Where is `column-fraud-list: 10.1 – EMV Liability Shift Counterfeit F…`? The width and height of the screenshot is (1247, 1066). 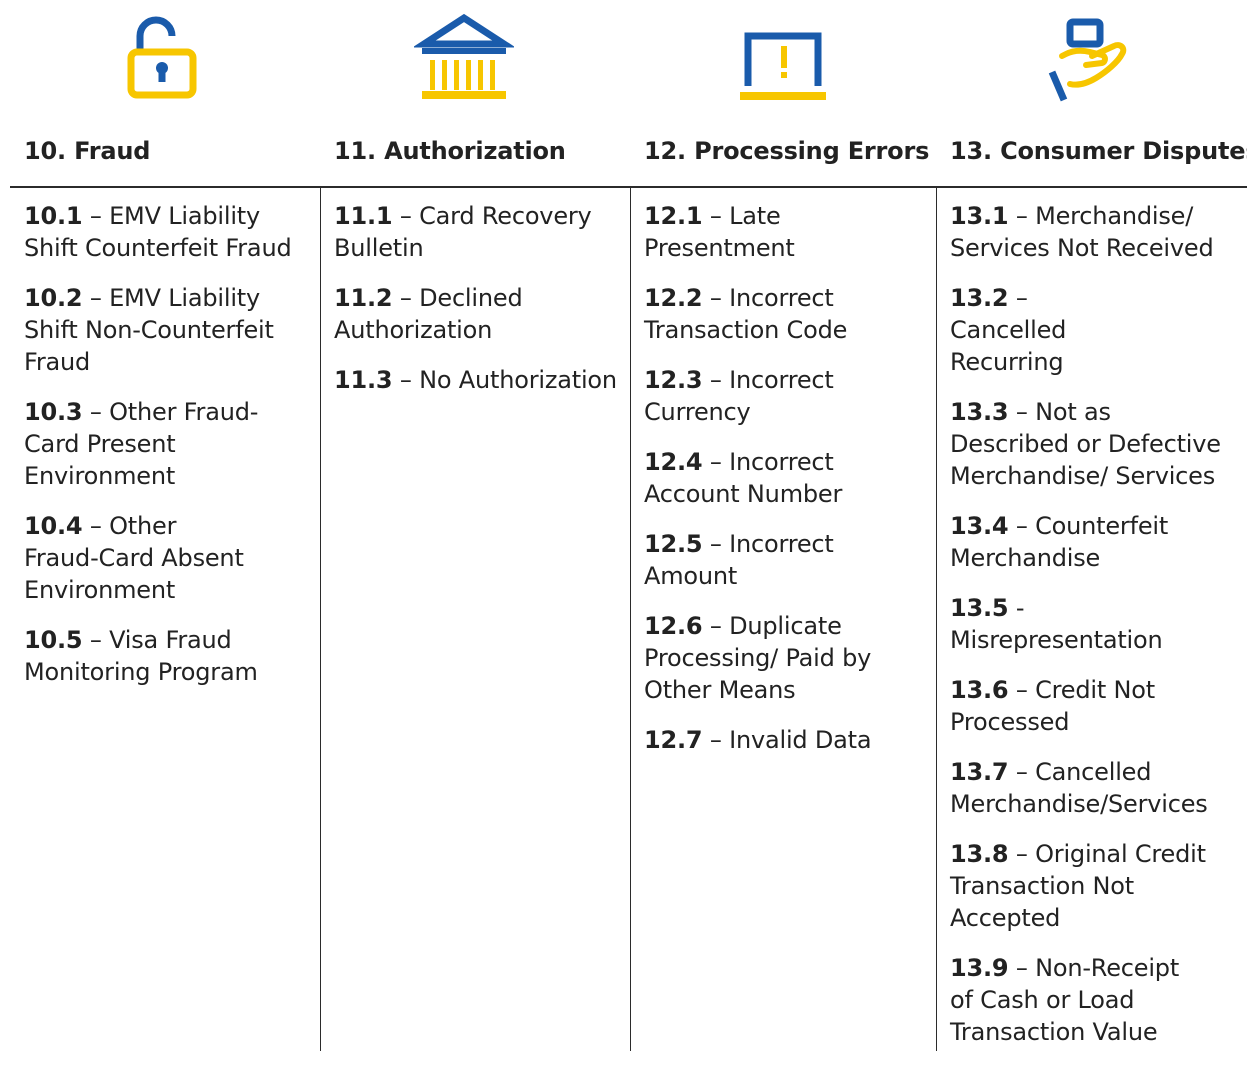
column-fraud-list: 10.1 – EMV Liability Shift Counterfeit F… is located at coordinates (165, 453).